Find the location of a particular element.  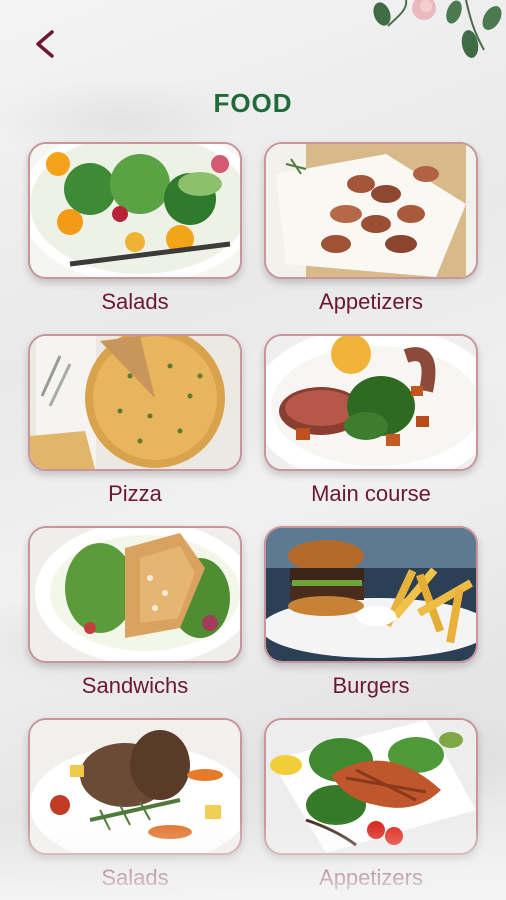

category-label: Pizza is located at coordinates (135, 493).